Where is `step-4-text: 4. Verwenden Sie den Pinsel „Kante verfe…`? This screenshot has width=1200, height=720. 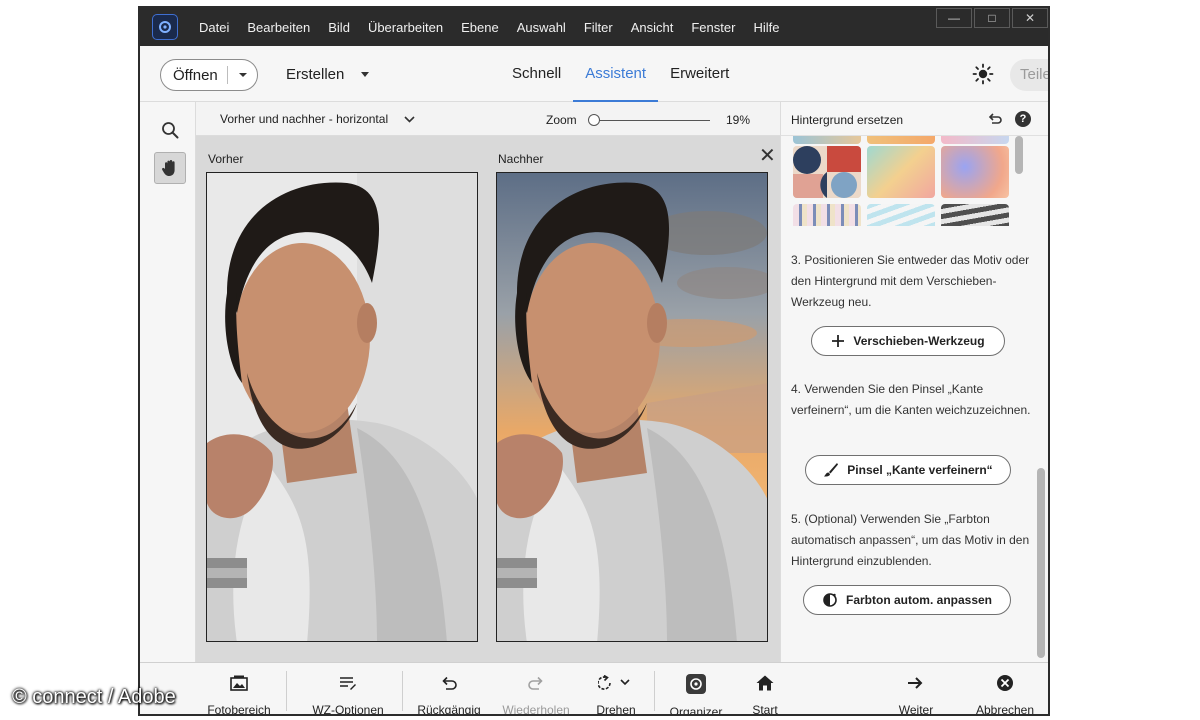 step-4-text: 4. Verwenden Sie den Pinsel „Kante verfe… is located at coordinates (911, 399).